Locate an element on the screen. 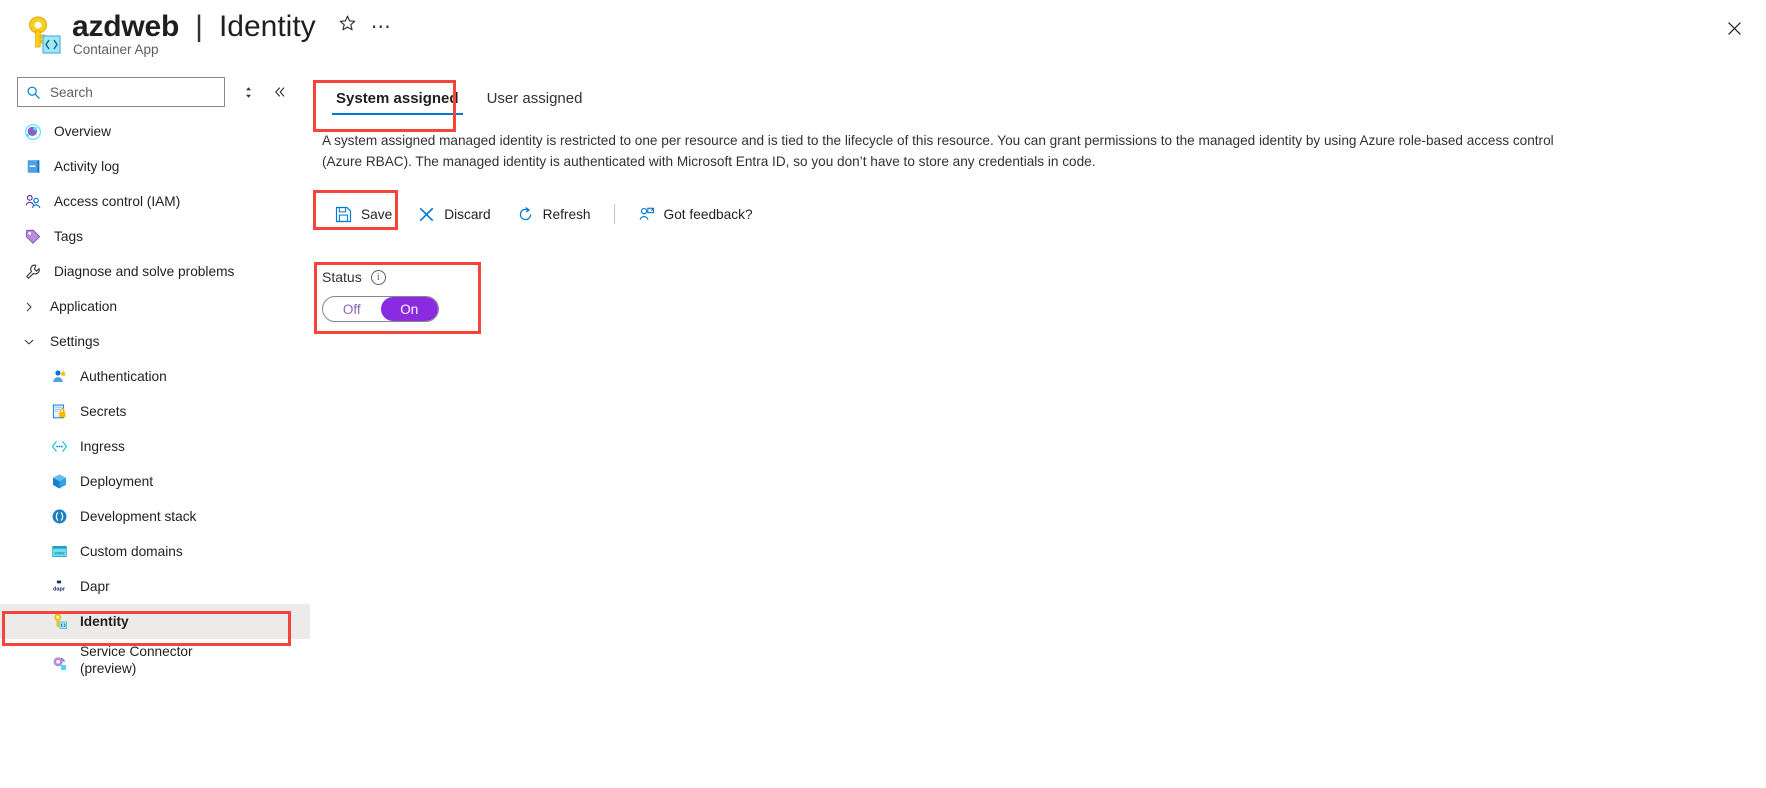 Image resolution: width=1766 pixels, height=788 pixels. refresh-icon is located at coordinates (525, 214).